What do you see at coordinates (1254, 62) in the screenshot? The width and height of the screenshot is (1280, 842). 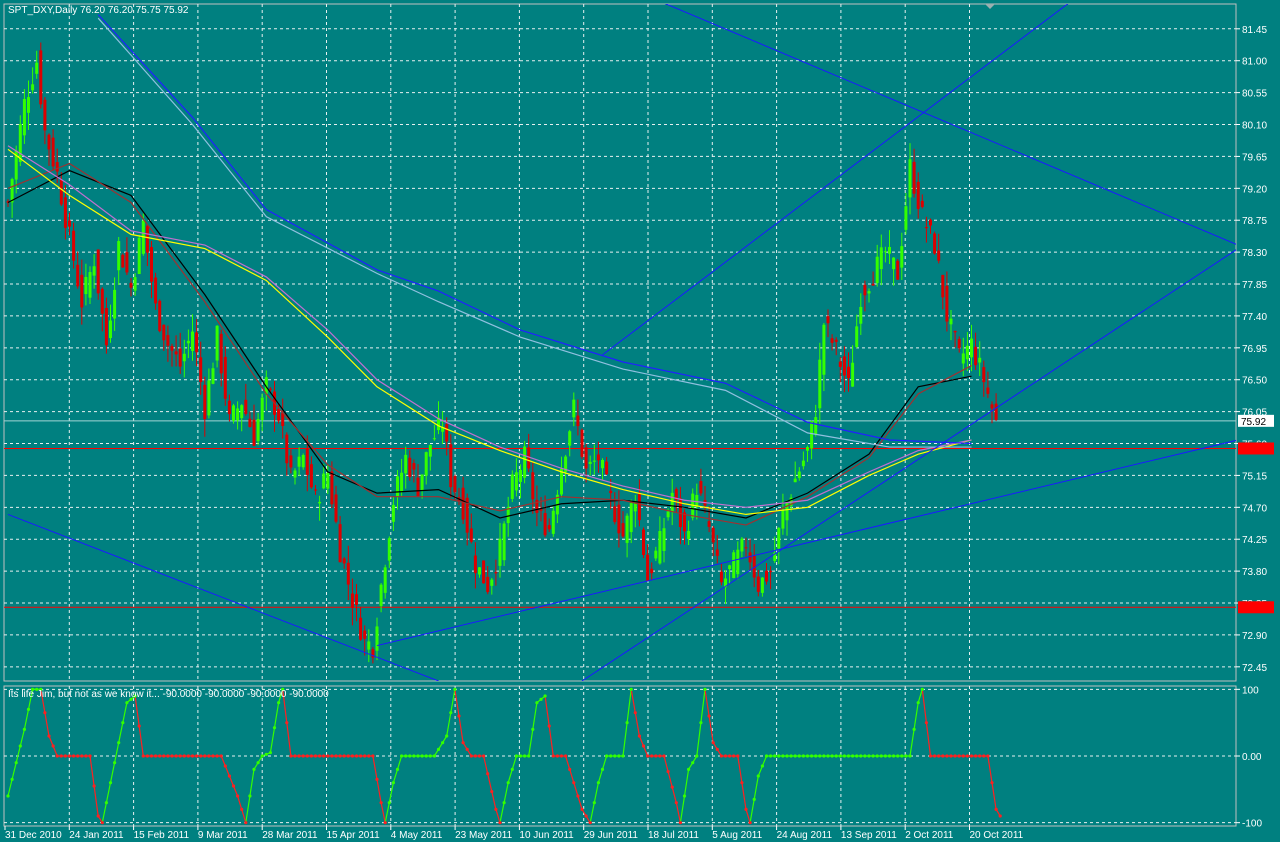 I see `y-tick-label: 81.00` at bounding box center [1254, 62].